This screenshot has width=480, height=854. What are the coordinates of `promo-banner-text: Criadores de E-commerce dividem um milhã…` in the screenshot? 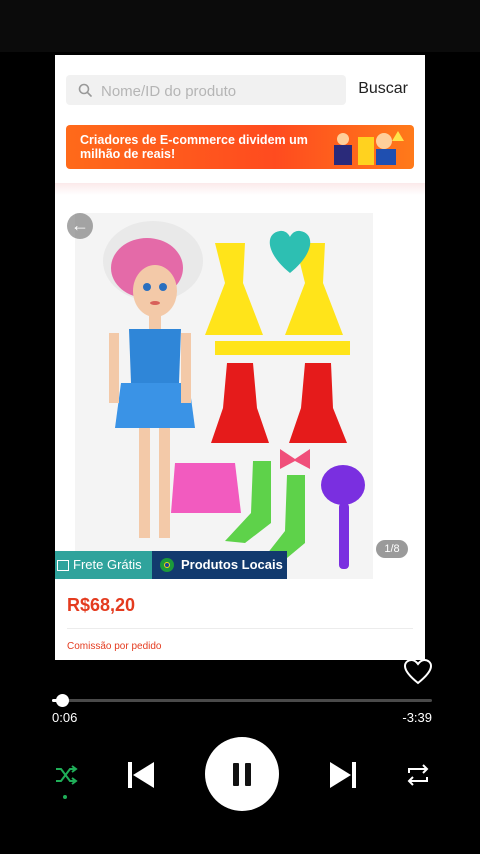 It's located at (194, 147).